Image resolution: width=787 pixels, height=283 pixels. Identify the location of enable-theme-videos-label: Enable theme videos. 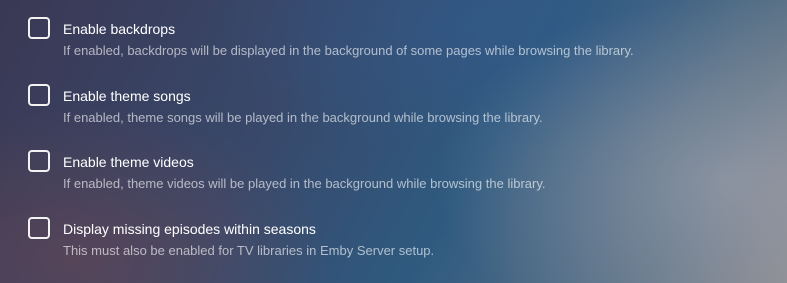
(128, 162).